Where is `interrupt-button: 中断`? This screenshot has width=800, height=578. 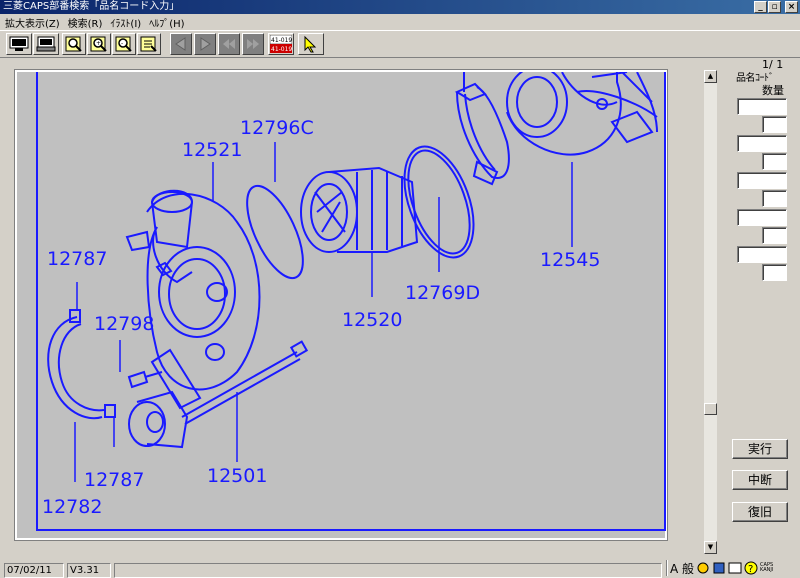
interrupt-button: 中断 is located at coordinates (760, 480).